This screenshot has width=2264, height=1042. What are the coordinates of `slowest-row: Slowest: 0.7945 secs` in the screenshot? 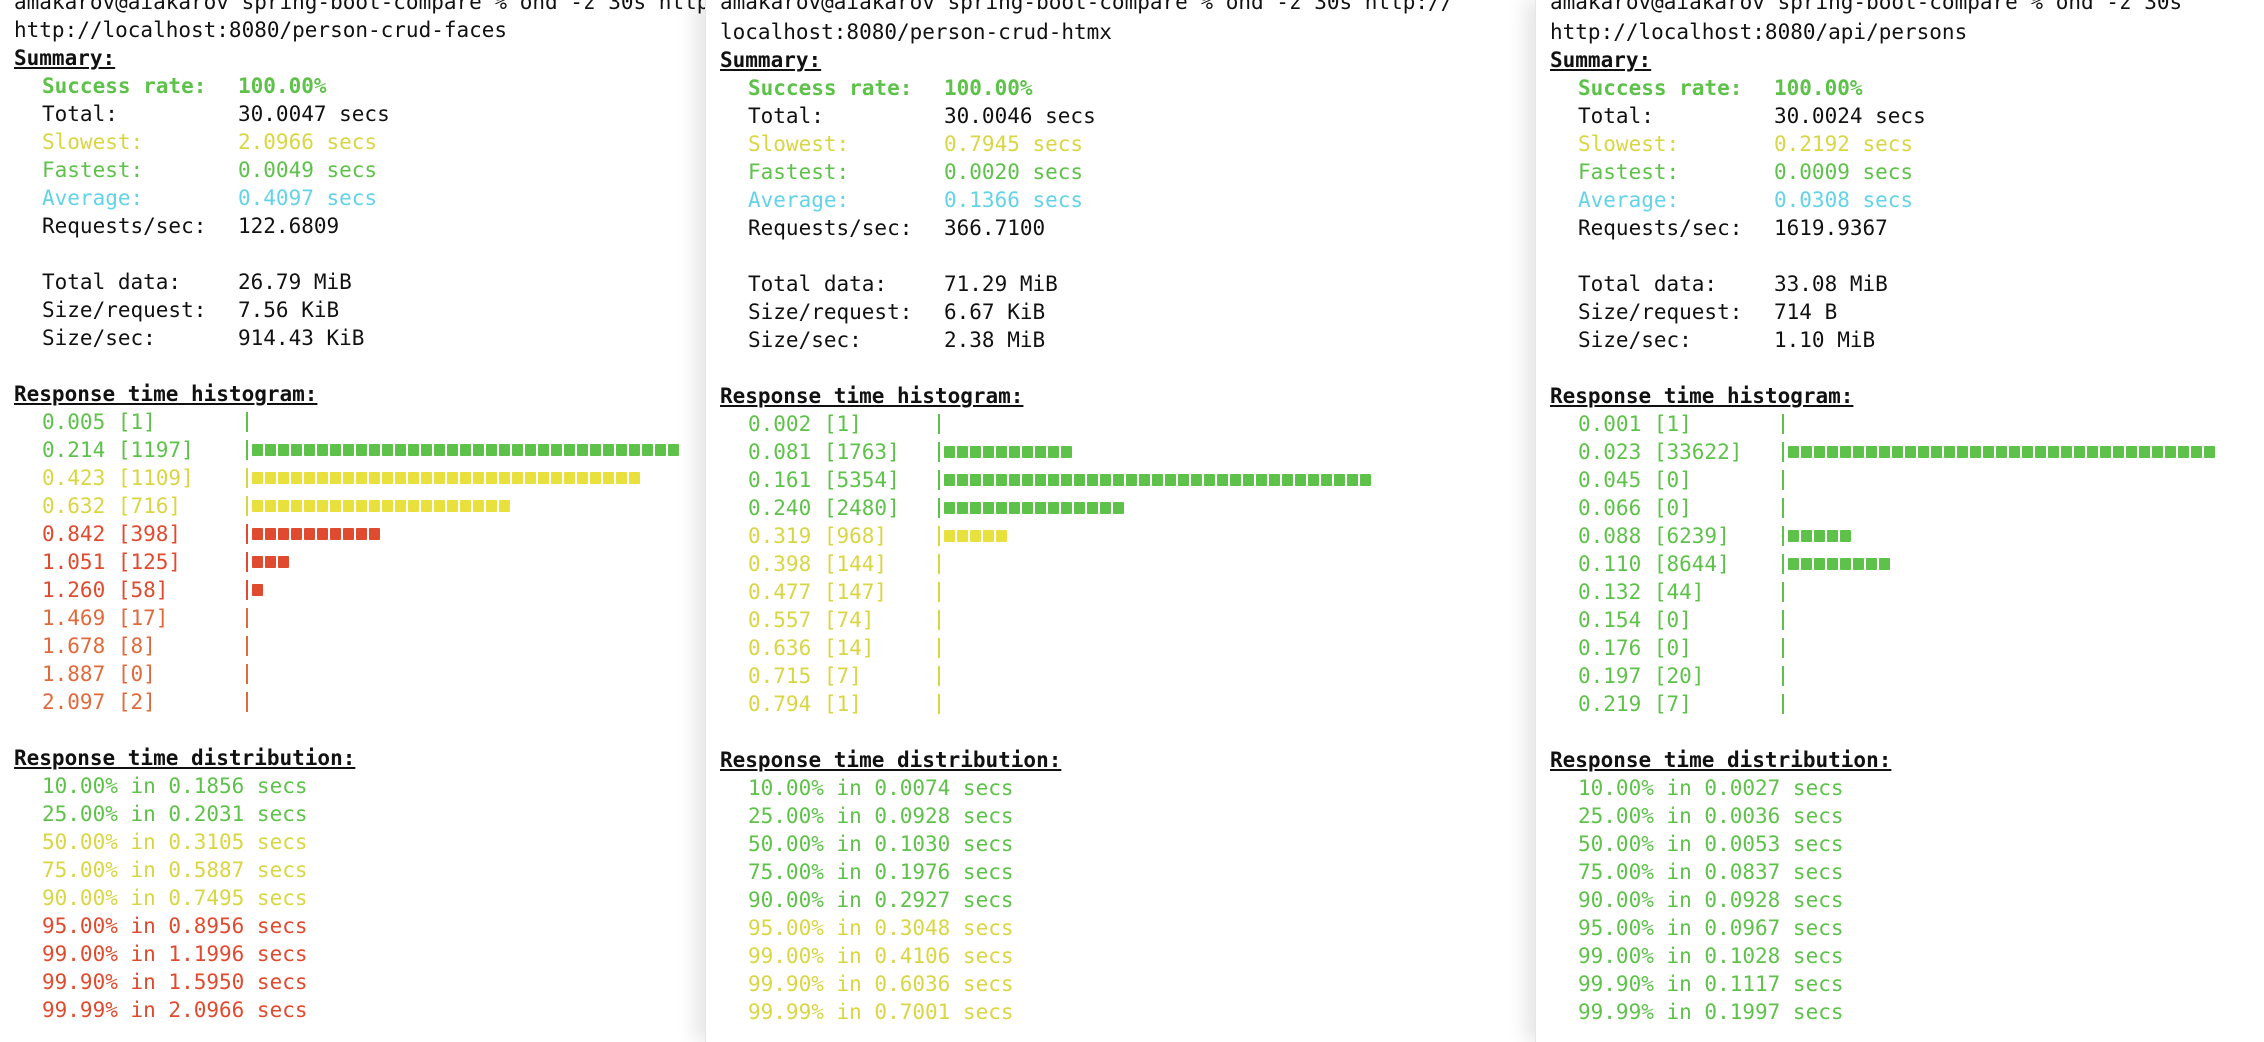 It's located at (916, 144).